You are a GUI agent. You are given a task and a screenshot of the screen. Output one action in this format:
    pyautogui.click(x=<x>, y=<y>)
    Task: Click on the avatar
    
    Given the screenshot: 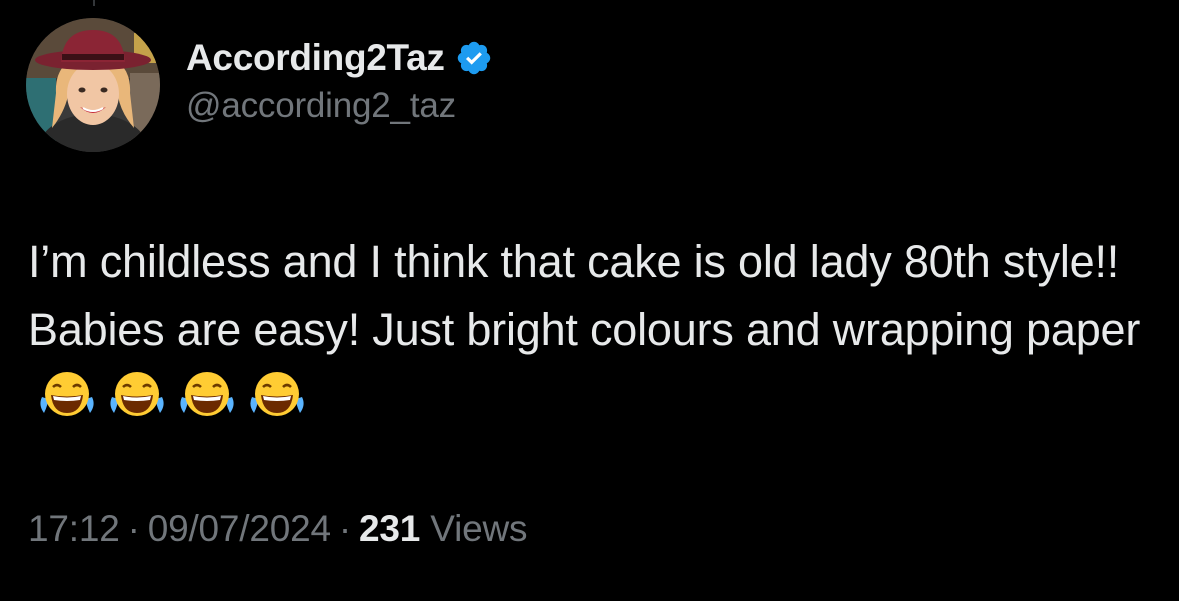 What is the action you would take?
    pyautogui.click(x=93, y=85)
    